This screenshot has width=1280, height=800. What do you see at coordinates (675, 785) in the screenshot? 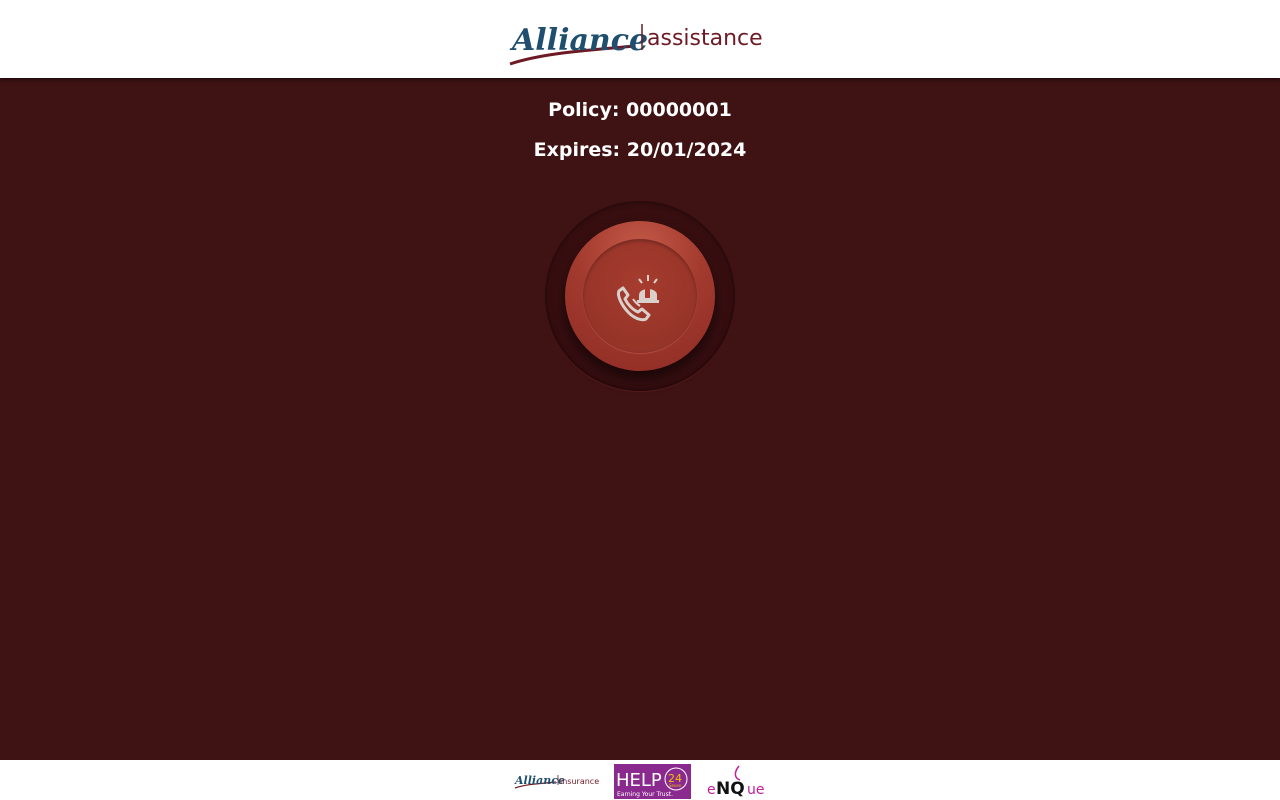
I see `svg-text: Seven` at bounding box center [675, 785].